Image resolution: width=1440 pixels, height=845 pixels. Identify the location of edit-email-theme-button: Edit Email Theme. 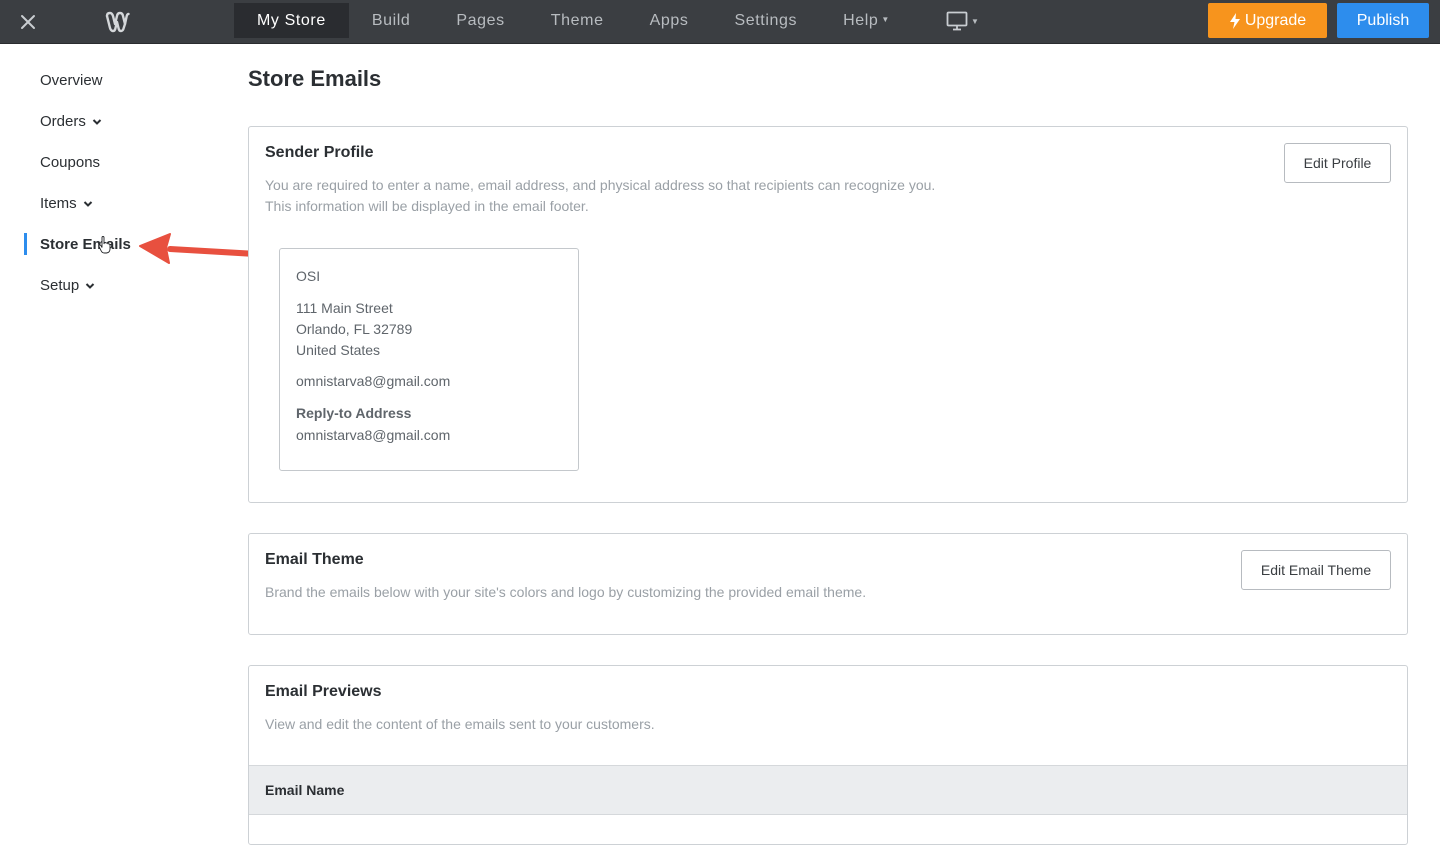
(1316, 570).